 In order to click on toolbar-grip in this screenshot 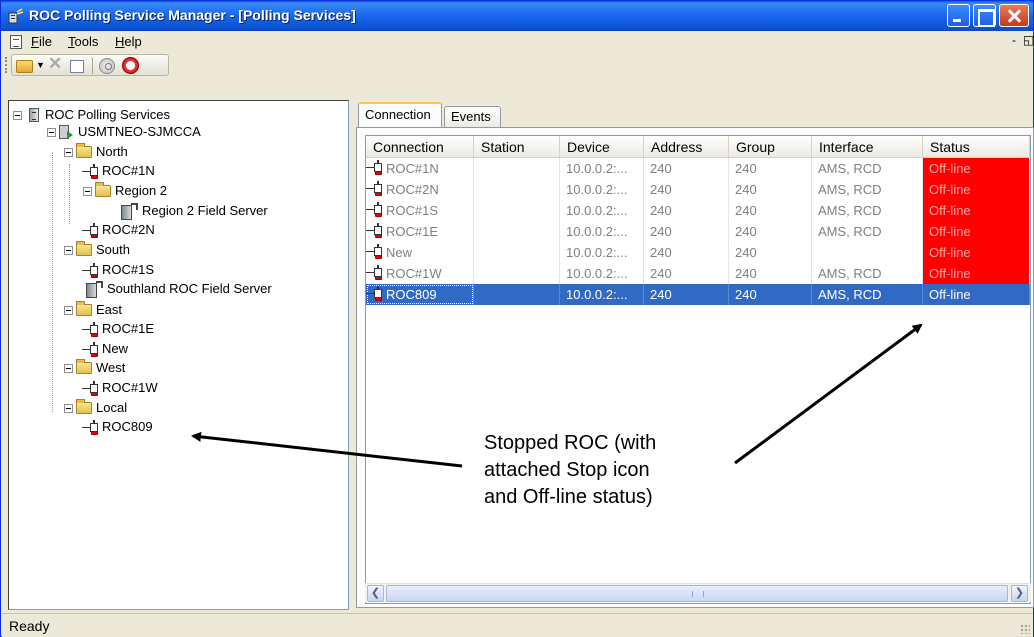, I will do `click(6, 65)`.